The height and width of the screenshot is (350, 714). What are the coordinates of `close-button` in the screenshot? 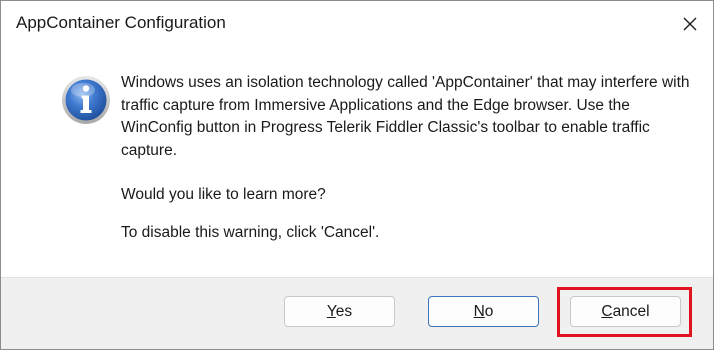 It's located at (690, 24).